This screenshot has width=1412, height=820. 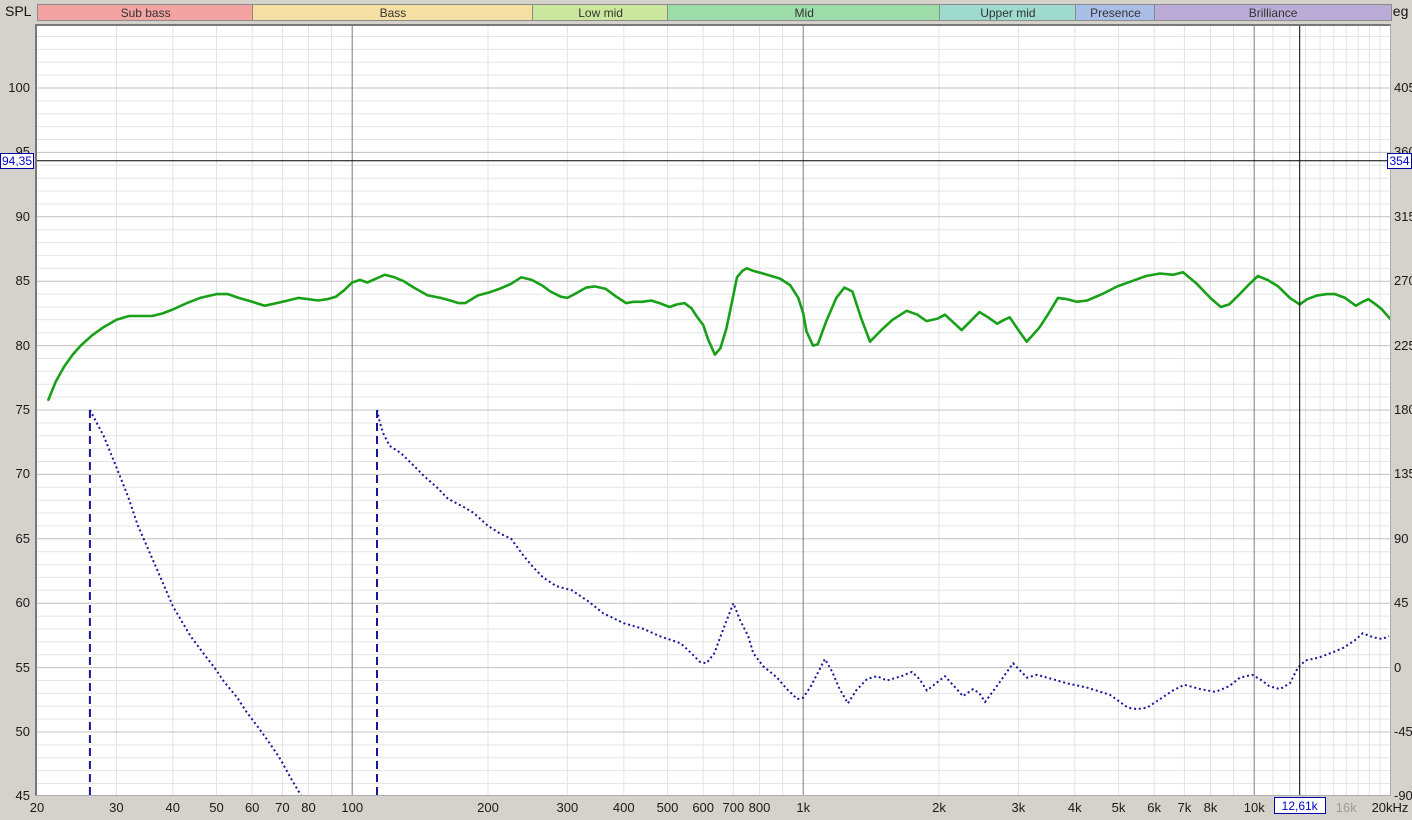 What do you see at coordinates (1346, 807) in the screenshot?
I see `x-tick-label-16k: 16k` at bounding box center [1346, 807].